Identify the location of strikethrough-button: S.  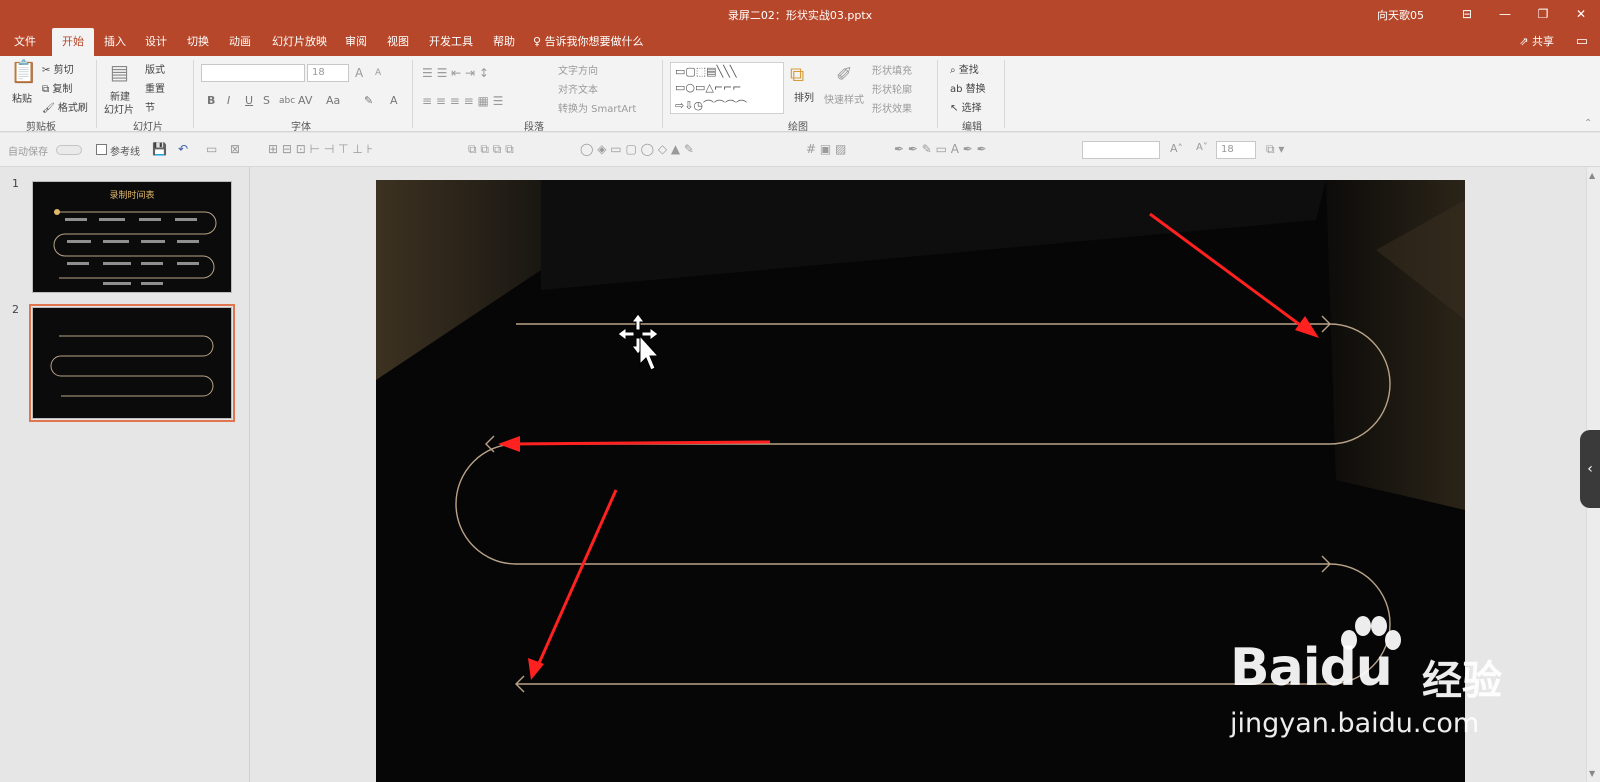
(266, 100).